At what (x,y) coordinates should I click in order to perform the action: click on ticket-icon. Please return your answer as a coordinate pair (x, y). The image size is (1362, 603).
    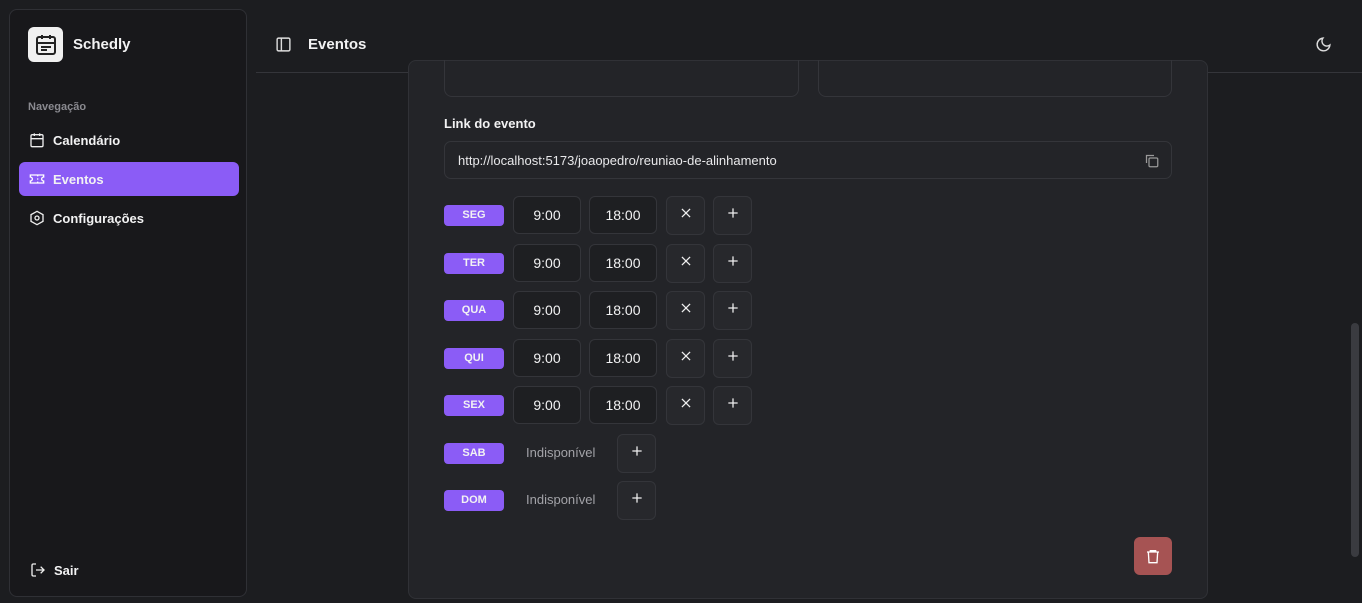
    Looking at the image, I should click on (37, 179).